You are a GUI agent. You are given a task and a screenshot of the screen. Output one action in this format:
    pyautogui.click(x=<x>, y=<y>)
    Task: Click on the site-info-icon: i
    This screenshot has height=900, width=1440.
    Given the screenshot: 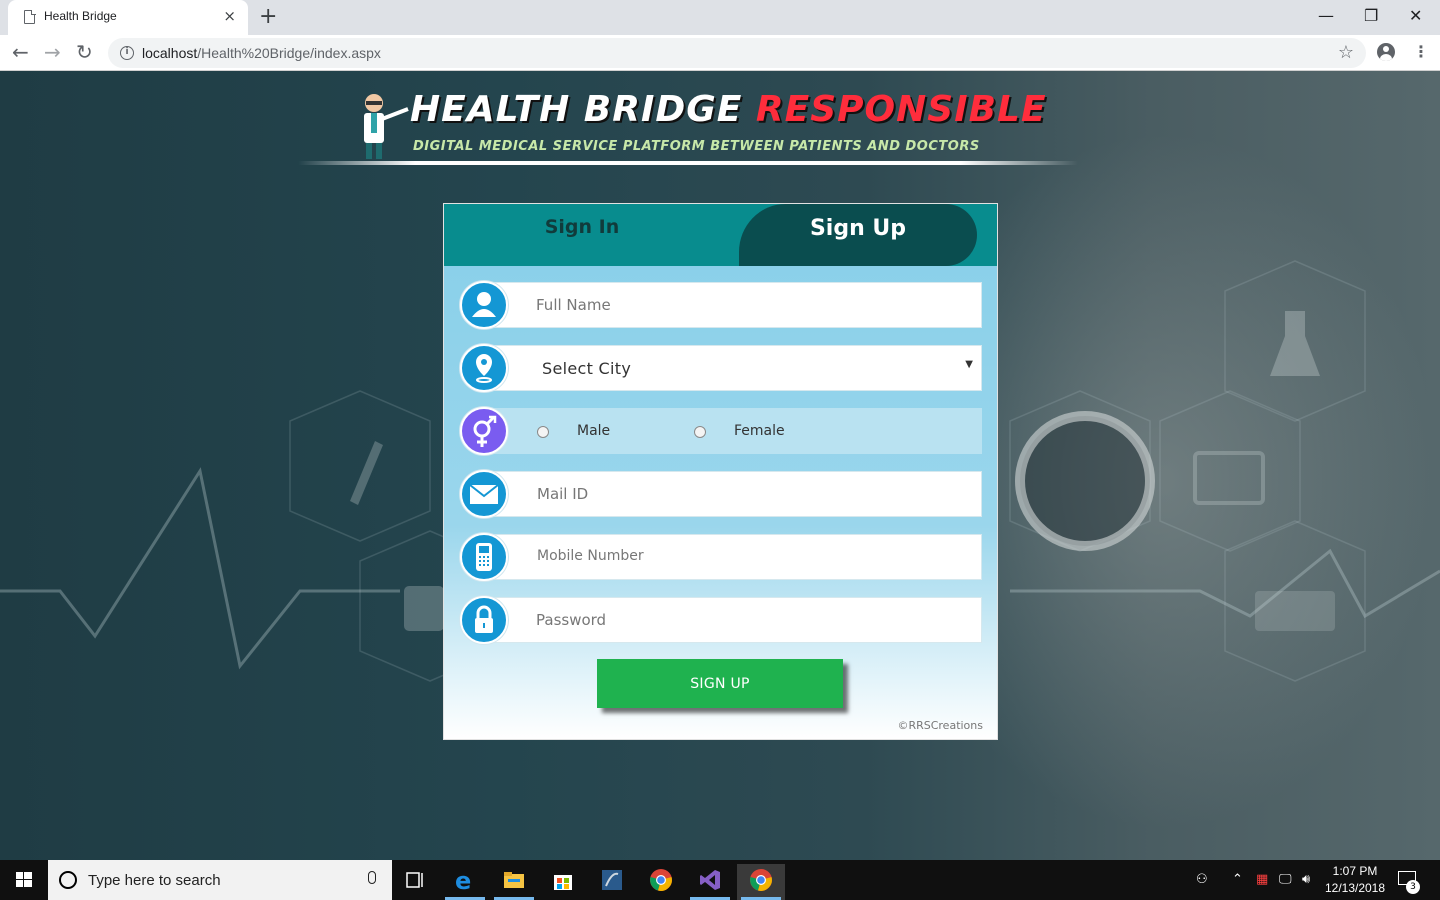 What is the action you would take?
    pyautogui.click(x=127, y=53)
    